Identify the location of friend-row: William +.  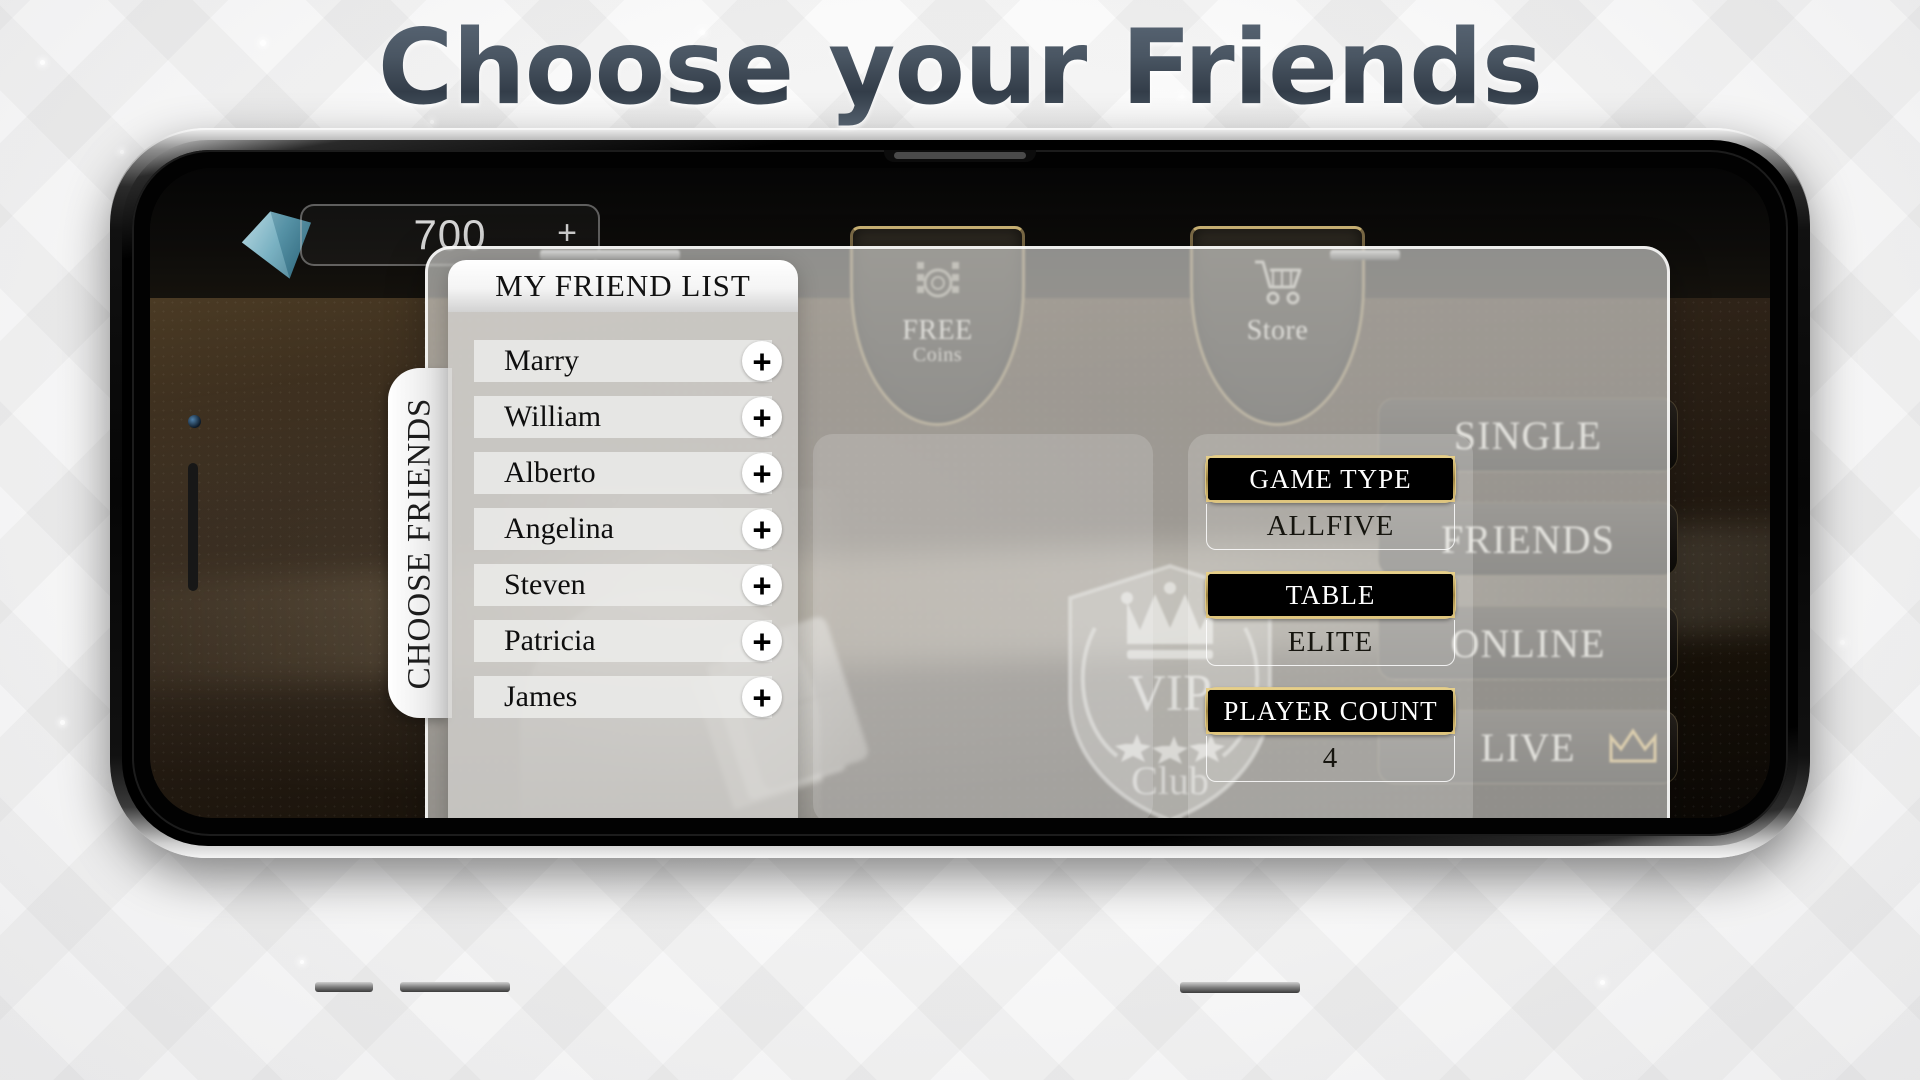
(628, 417).